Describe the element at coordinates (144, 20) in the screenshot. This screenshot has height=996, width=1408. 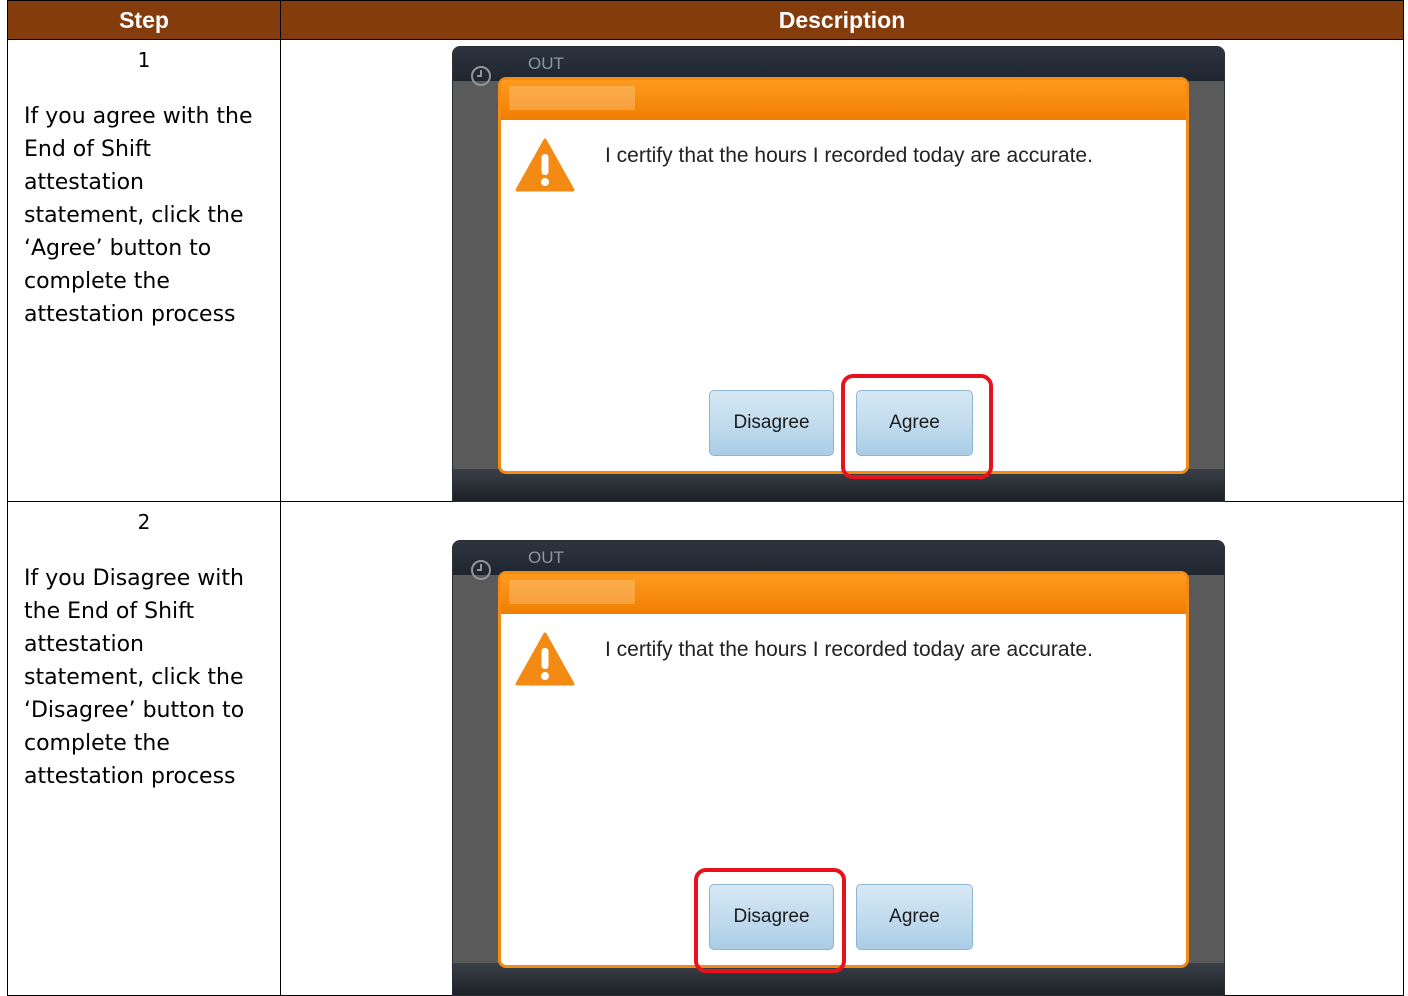
I see `header-step: Step` at that location.